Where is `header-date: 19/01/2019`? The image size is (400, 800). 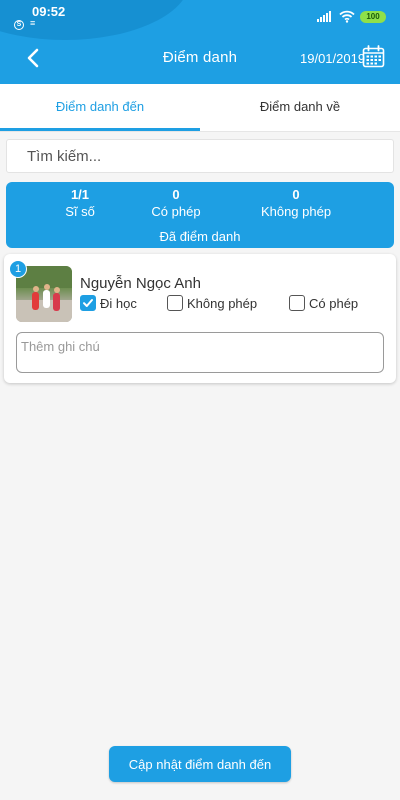
header-date: 19/01/2019 is located at coordinates (332, 58).